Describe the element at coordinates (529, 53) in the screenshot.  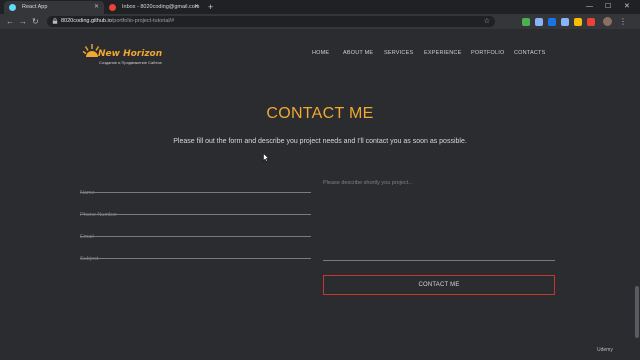
I see `nav-contacts: CONTACTS` at that location.